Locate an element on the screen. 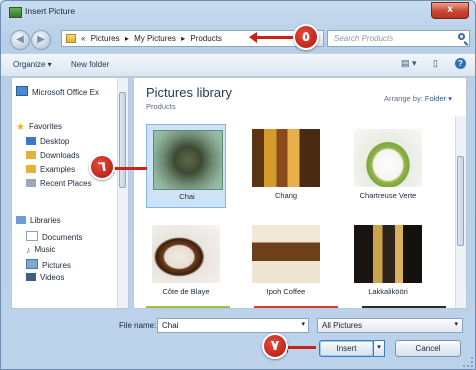 This screenshot has height=370, width=476. music-icon: ♪ is located at coordinates (28, 250).